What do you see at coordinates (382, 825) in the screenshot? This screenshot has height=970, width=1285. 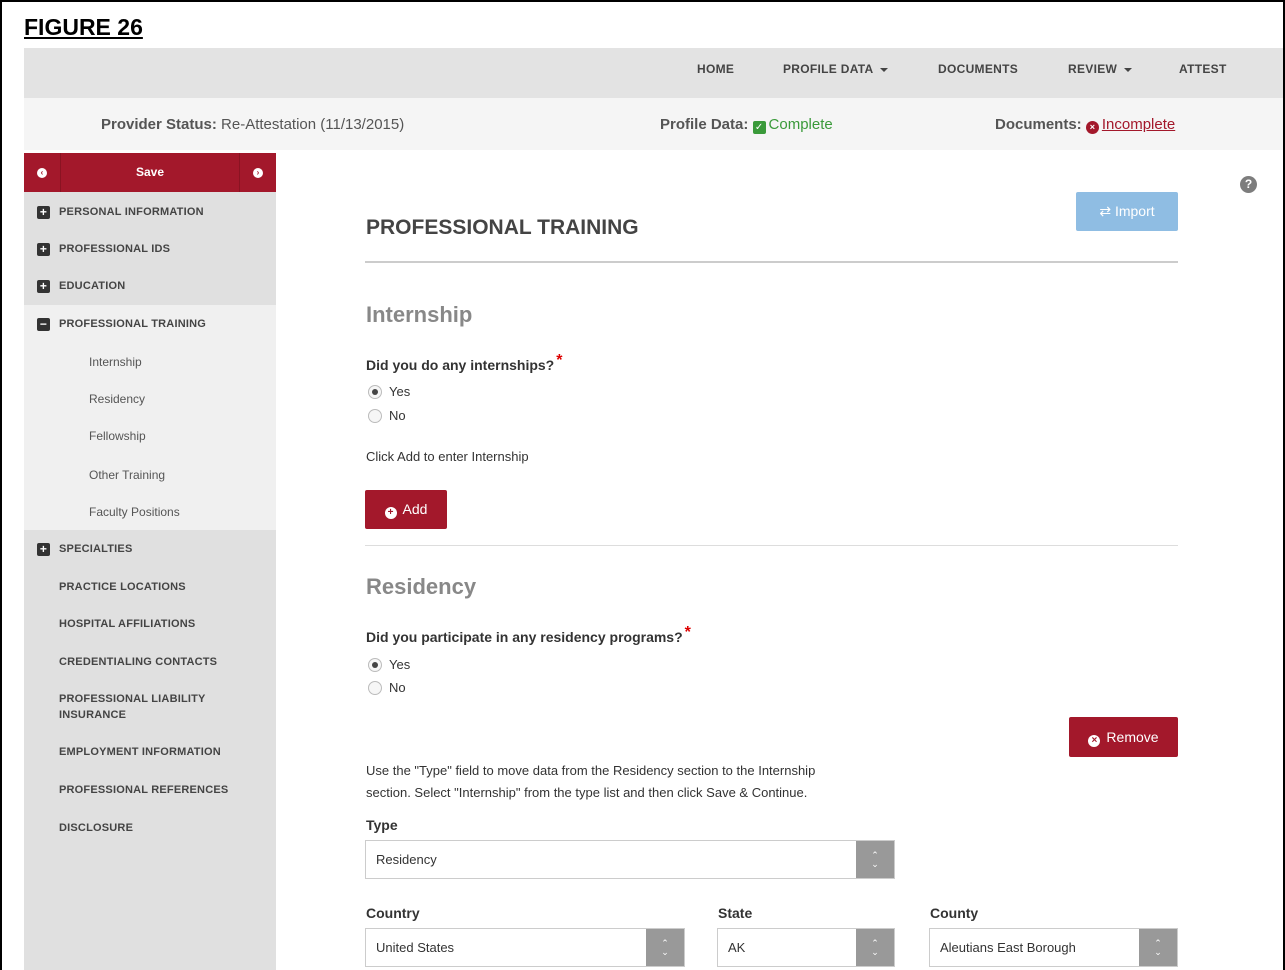 I see `type-label: Type` at bounding box center [382, 825].